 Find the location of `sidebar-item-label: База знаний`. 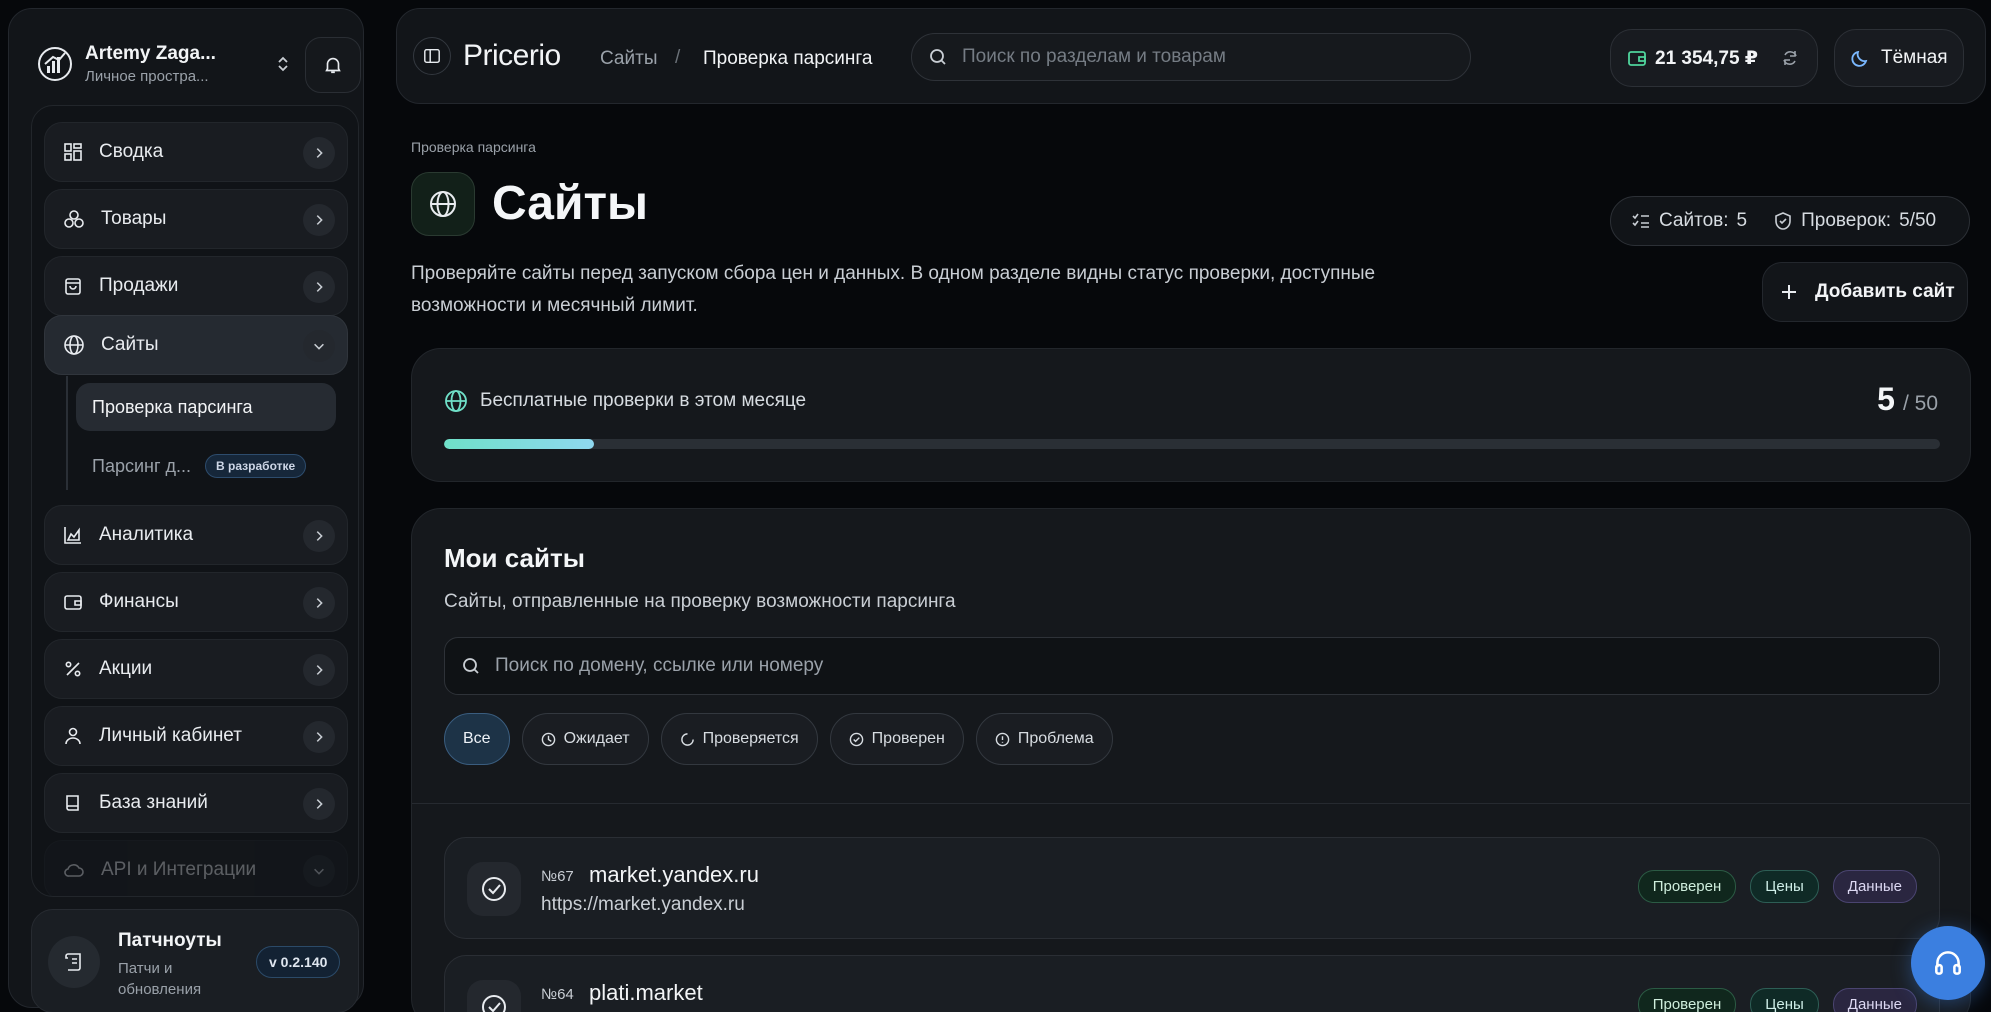

sidebar-item-label: База знаний is located at coordinates (153, 802).